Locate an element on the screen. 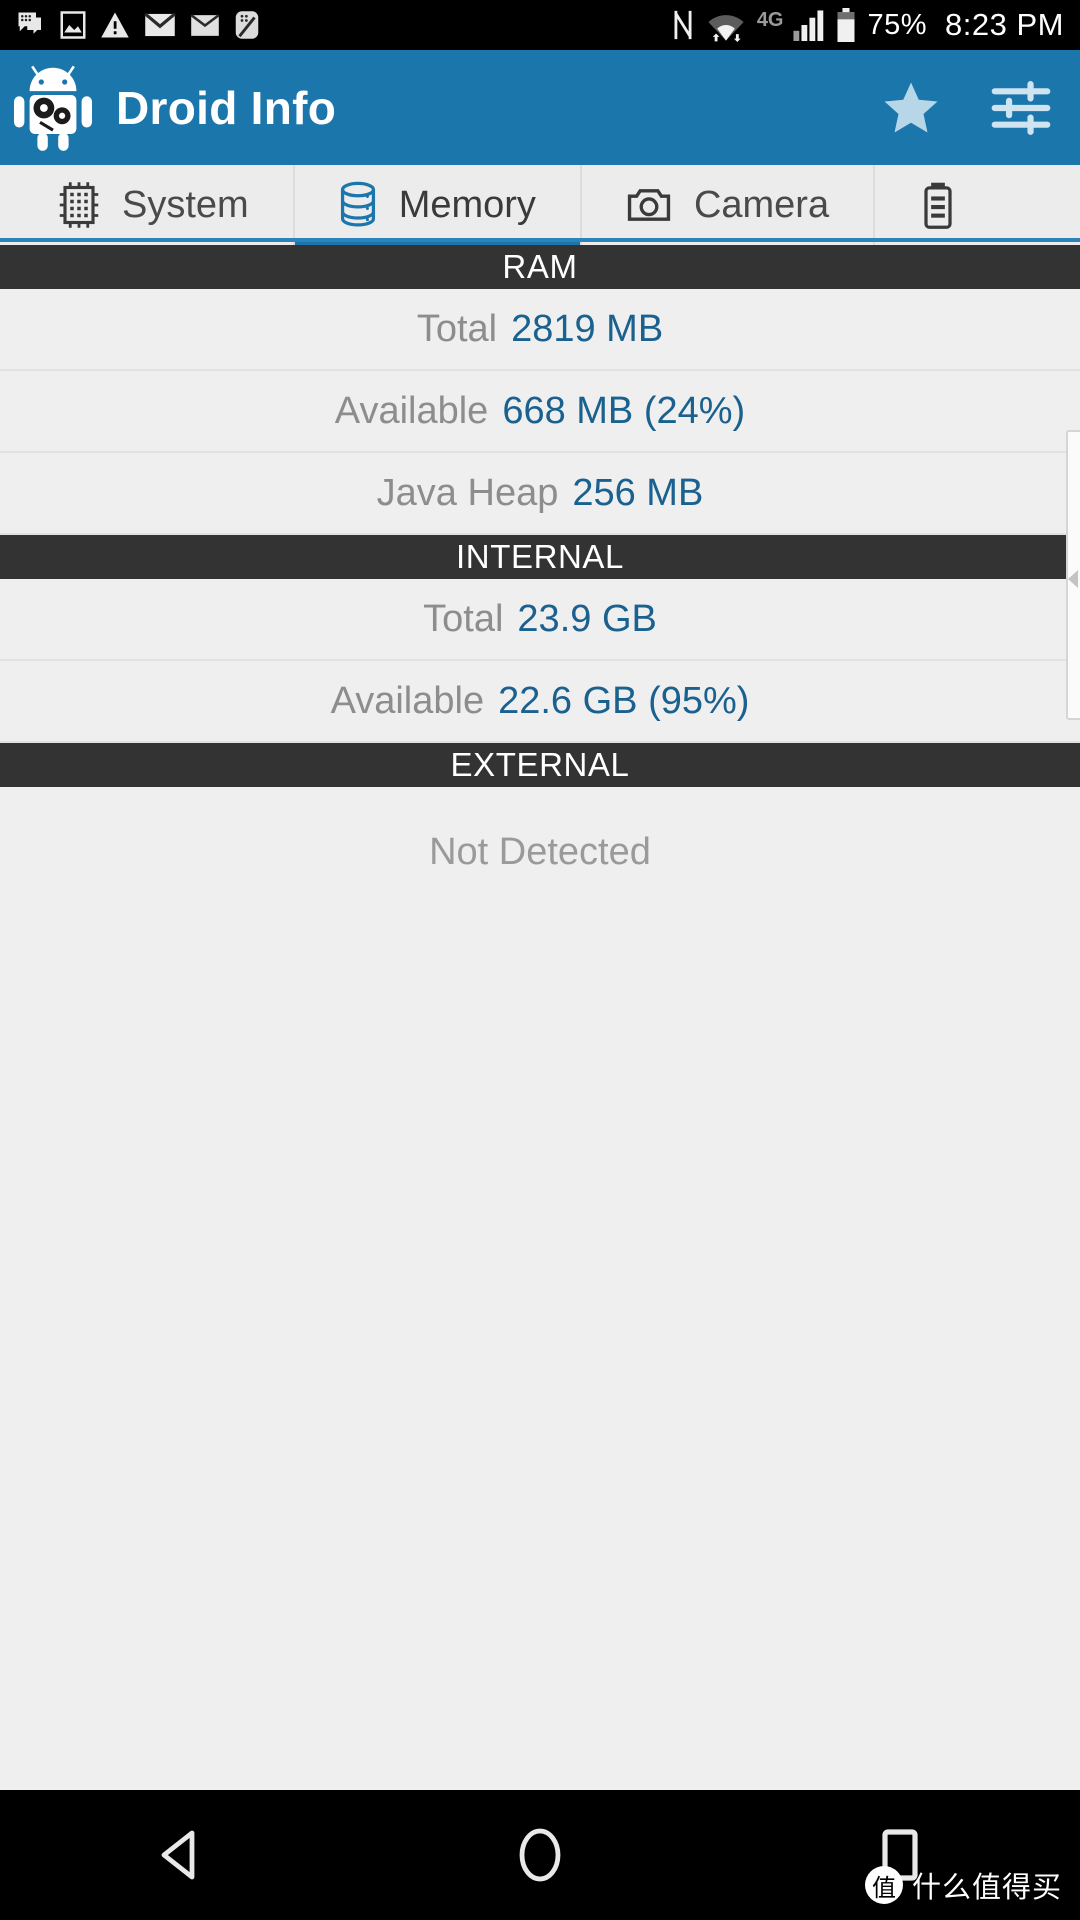 This screenshot has width=1080, height=1920. status-bar-notification-icons is located at coordinates (138, 25).